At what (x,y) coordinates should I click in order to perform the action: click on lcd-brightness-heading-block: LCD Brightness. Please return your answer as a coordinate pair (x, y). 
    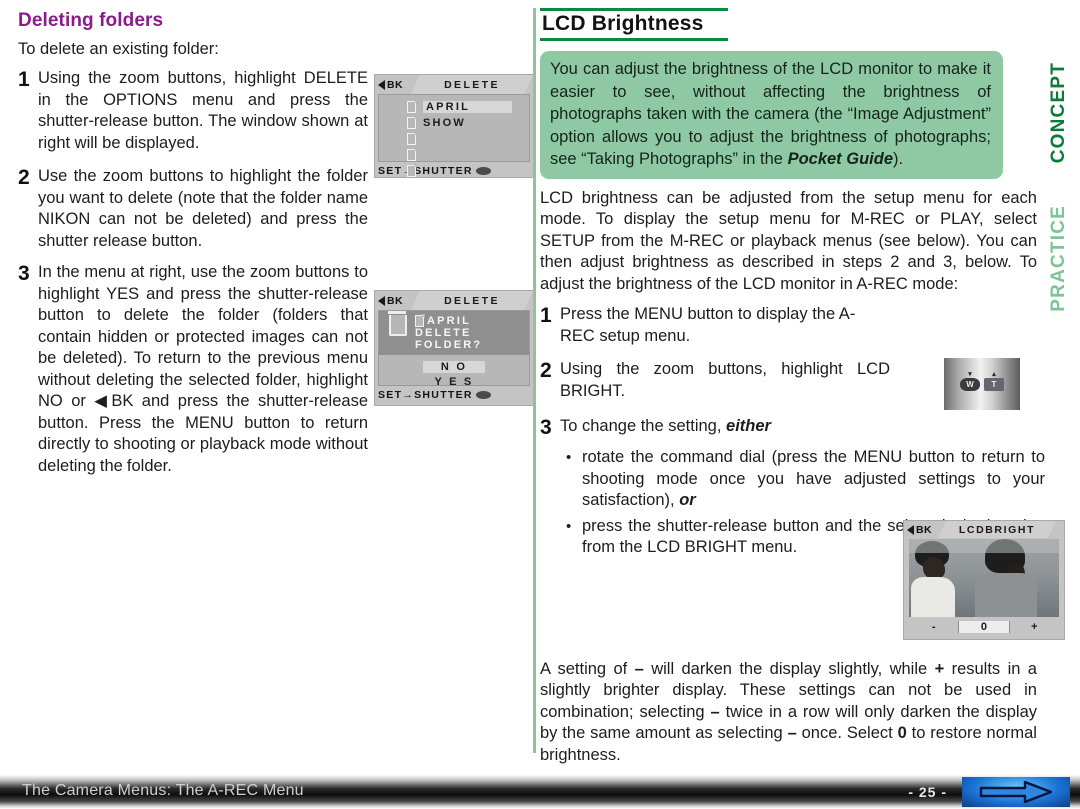
    Looking at the image, I should click on (634, 24).